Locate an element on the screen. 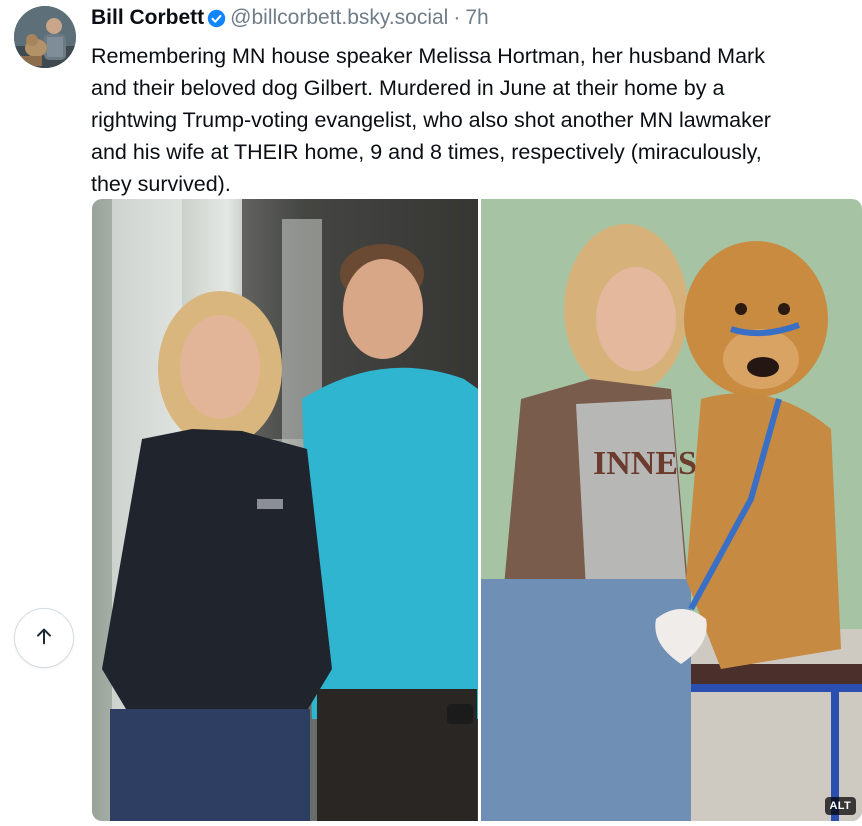  verified-badge-icon is located at coordinates (216, 18).